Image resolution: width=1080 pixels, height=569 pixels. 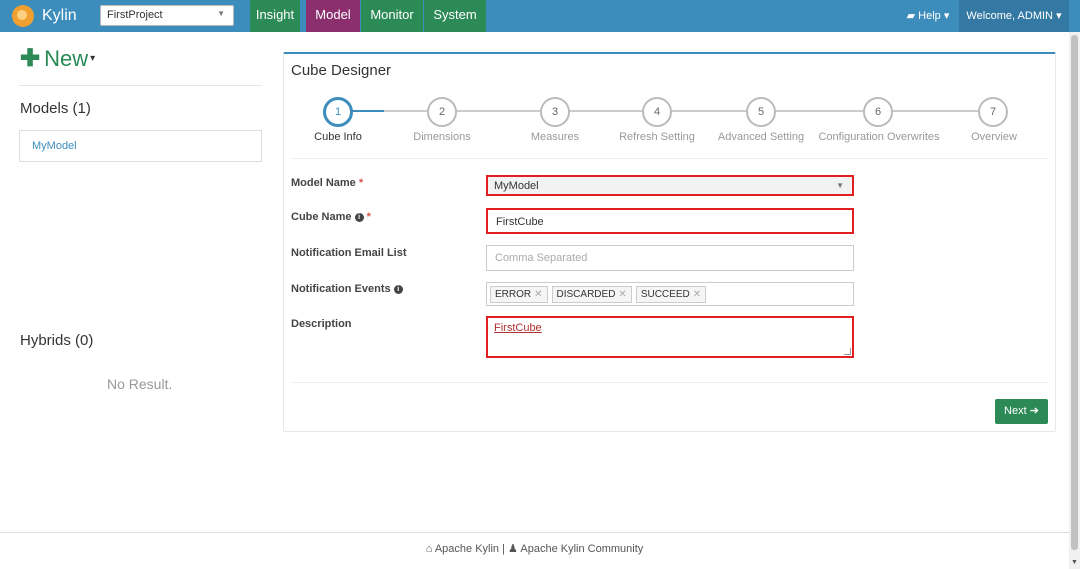 What do you see at coordinates (66, 58) in the screenshot?
I see `new-label: New` at bounding box center [66, 58].